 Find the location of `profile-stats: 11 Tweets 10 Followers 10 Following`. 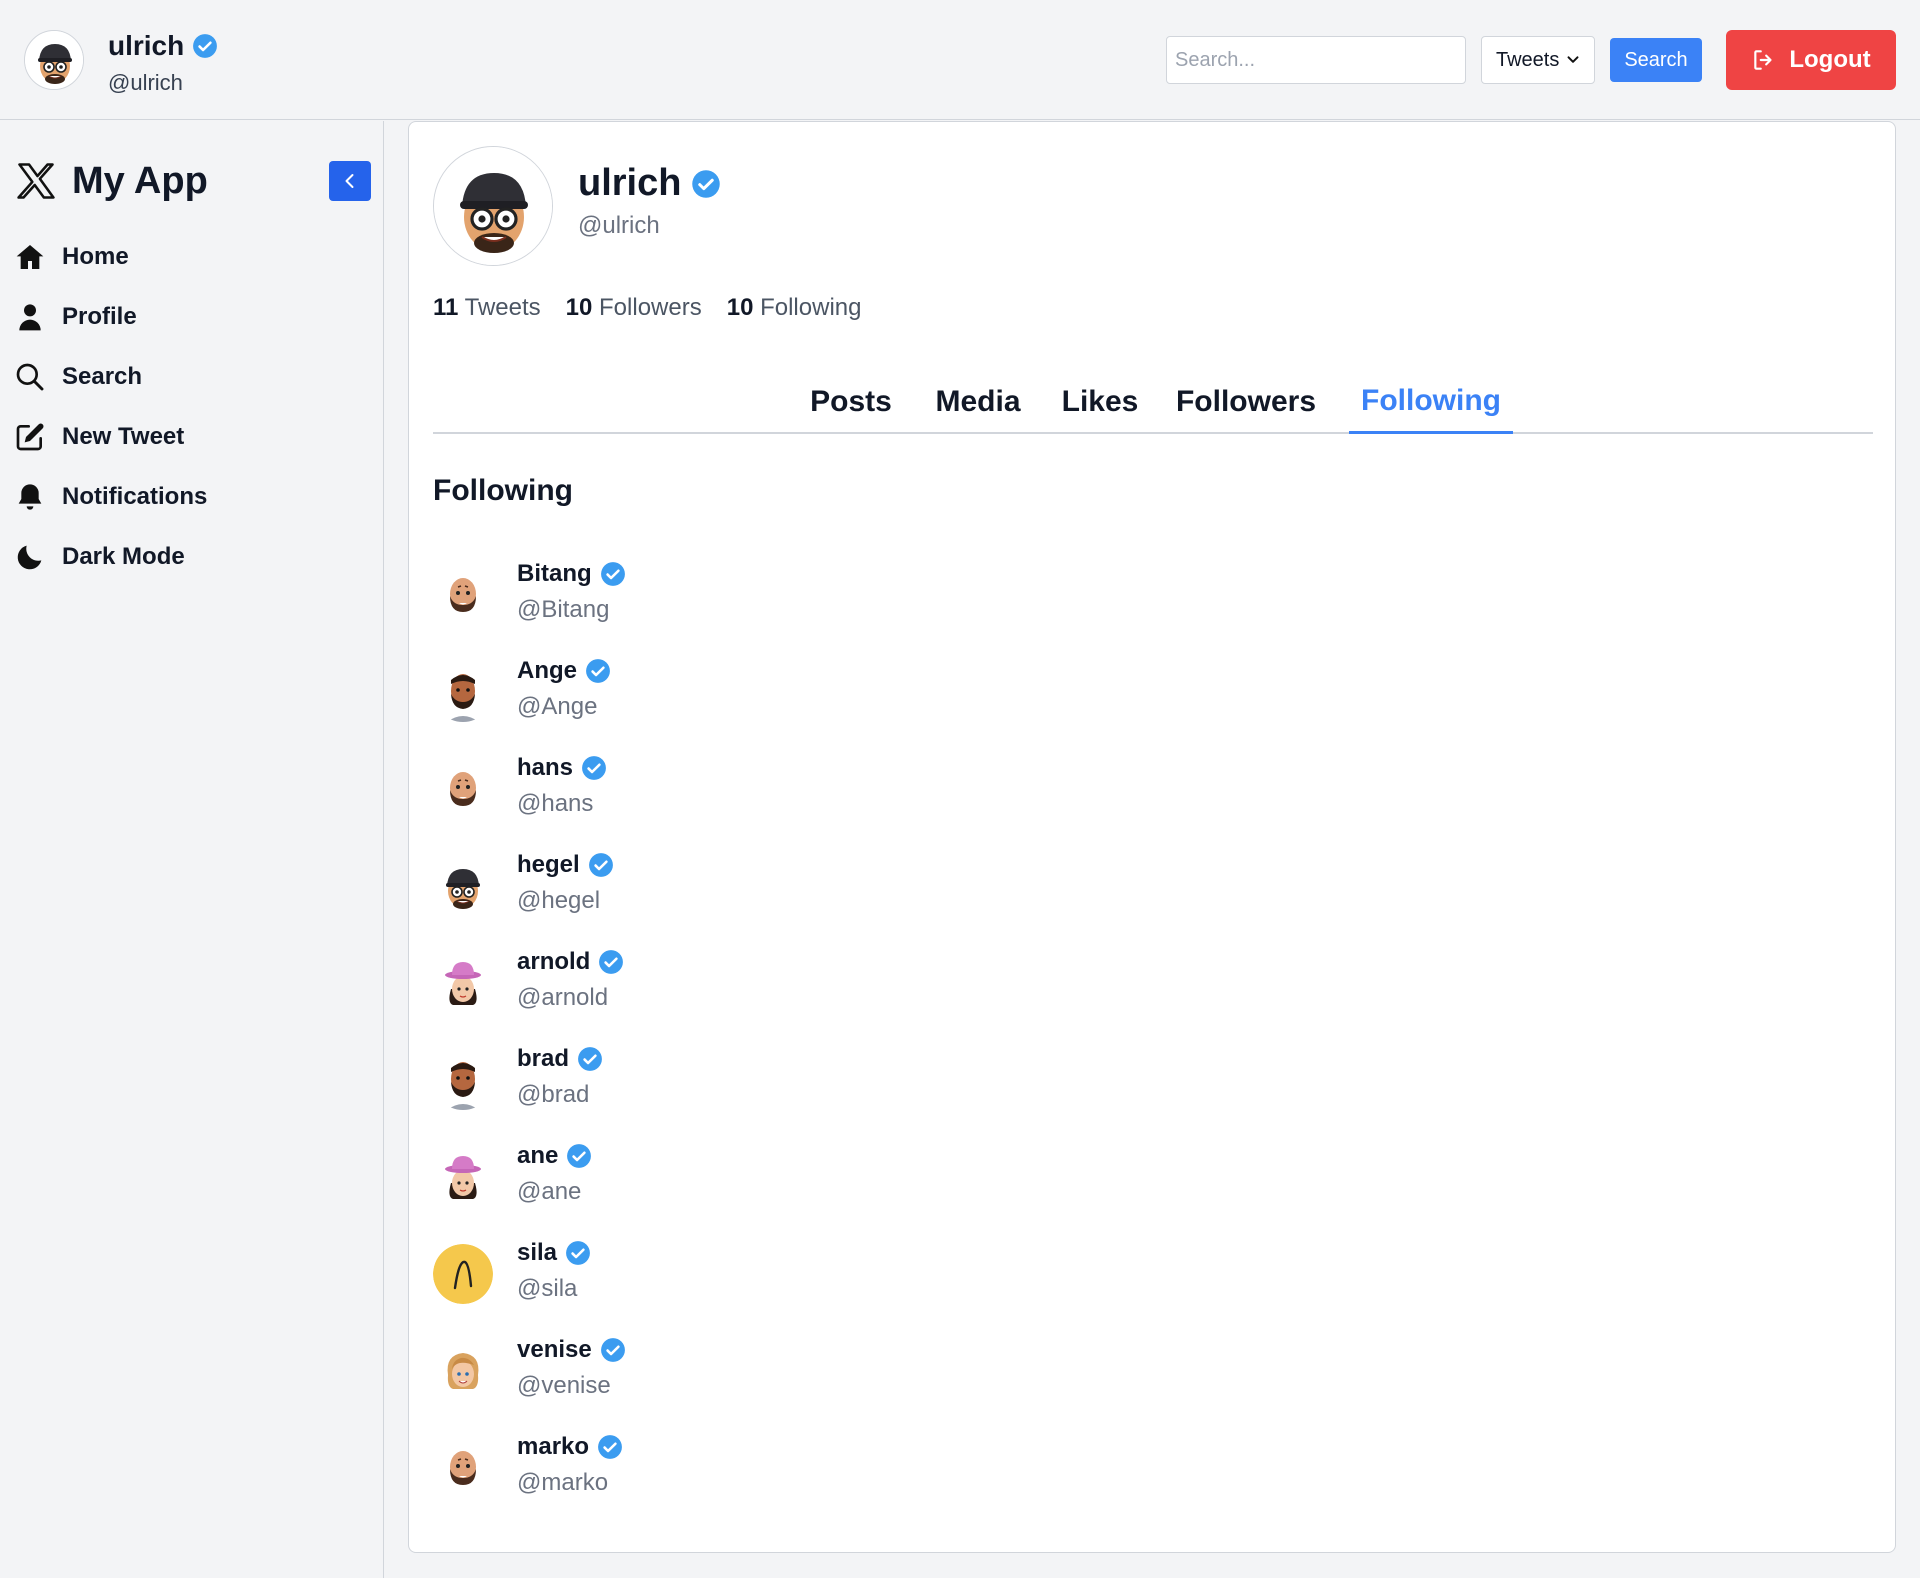

profile-stats: 11 Tweets 10 Followers 10 Following is located at coordinates (647, 308).